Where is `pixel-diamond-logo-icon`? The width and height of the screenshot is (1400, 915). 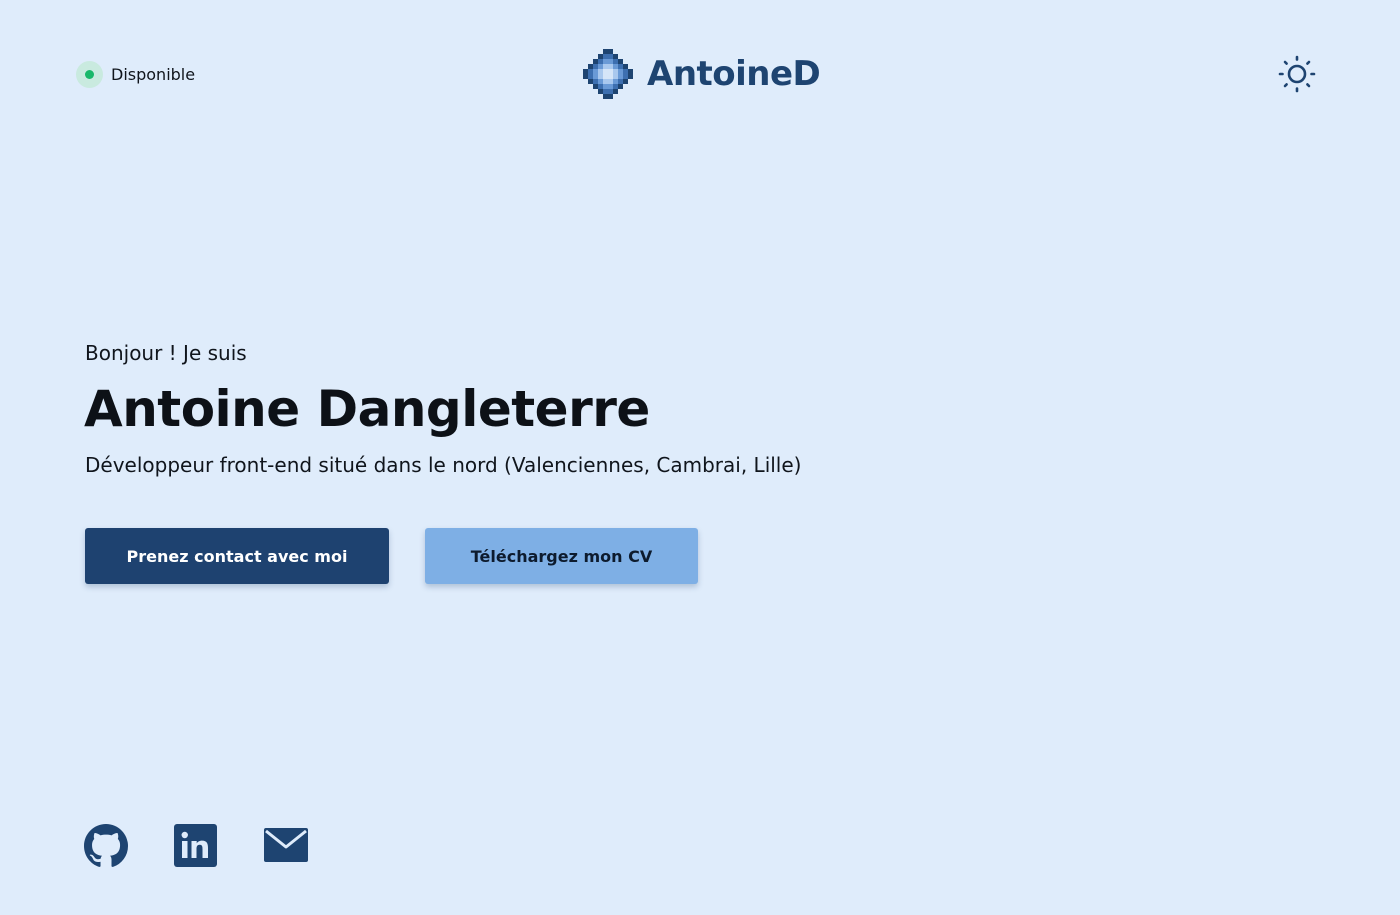
pixel-diamond-logo-icon is located at coordinates (608, 74).